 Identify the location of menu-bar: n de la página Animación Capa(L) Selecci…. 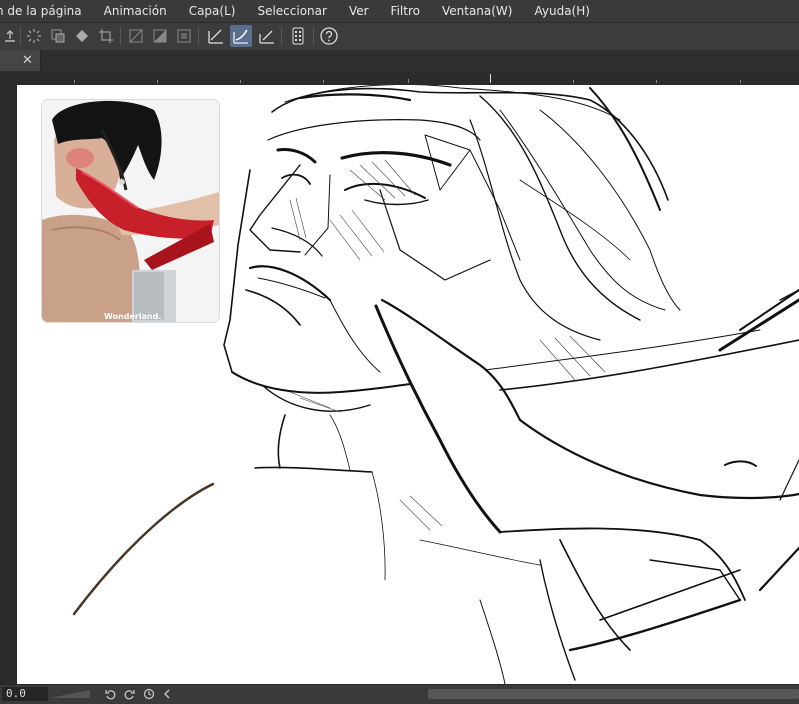
(399, 11).